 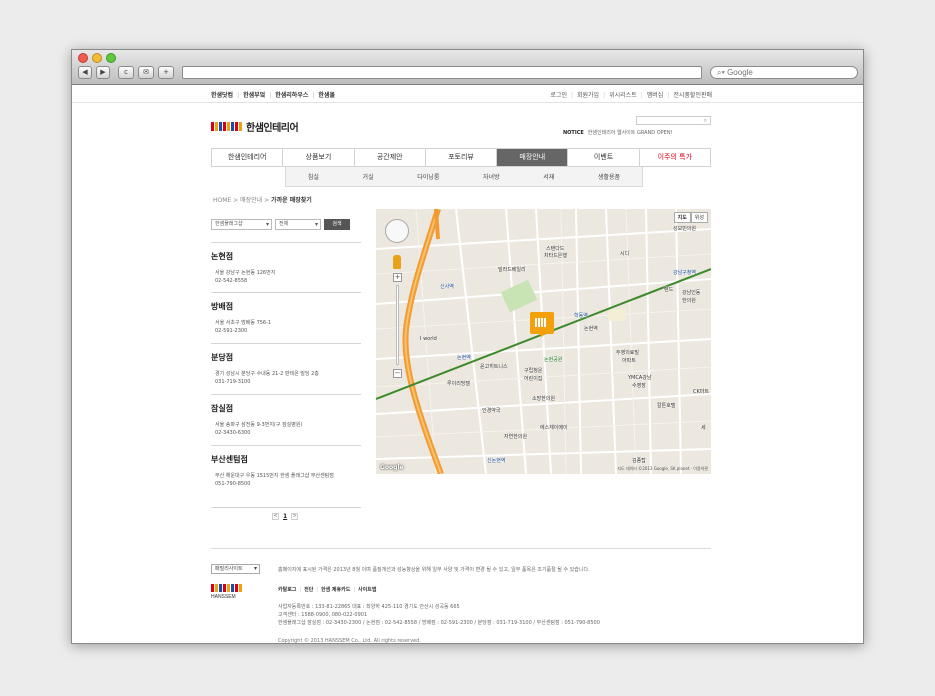 I want to click on store-name: 잠실점, so click(x=286, y=408).